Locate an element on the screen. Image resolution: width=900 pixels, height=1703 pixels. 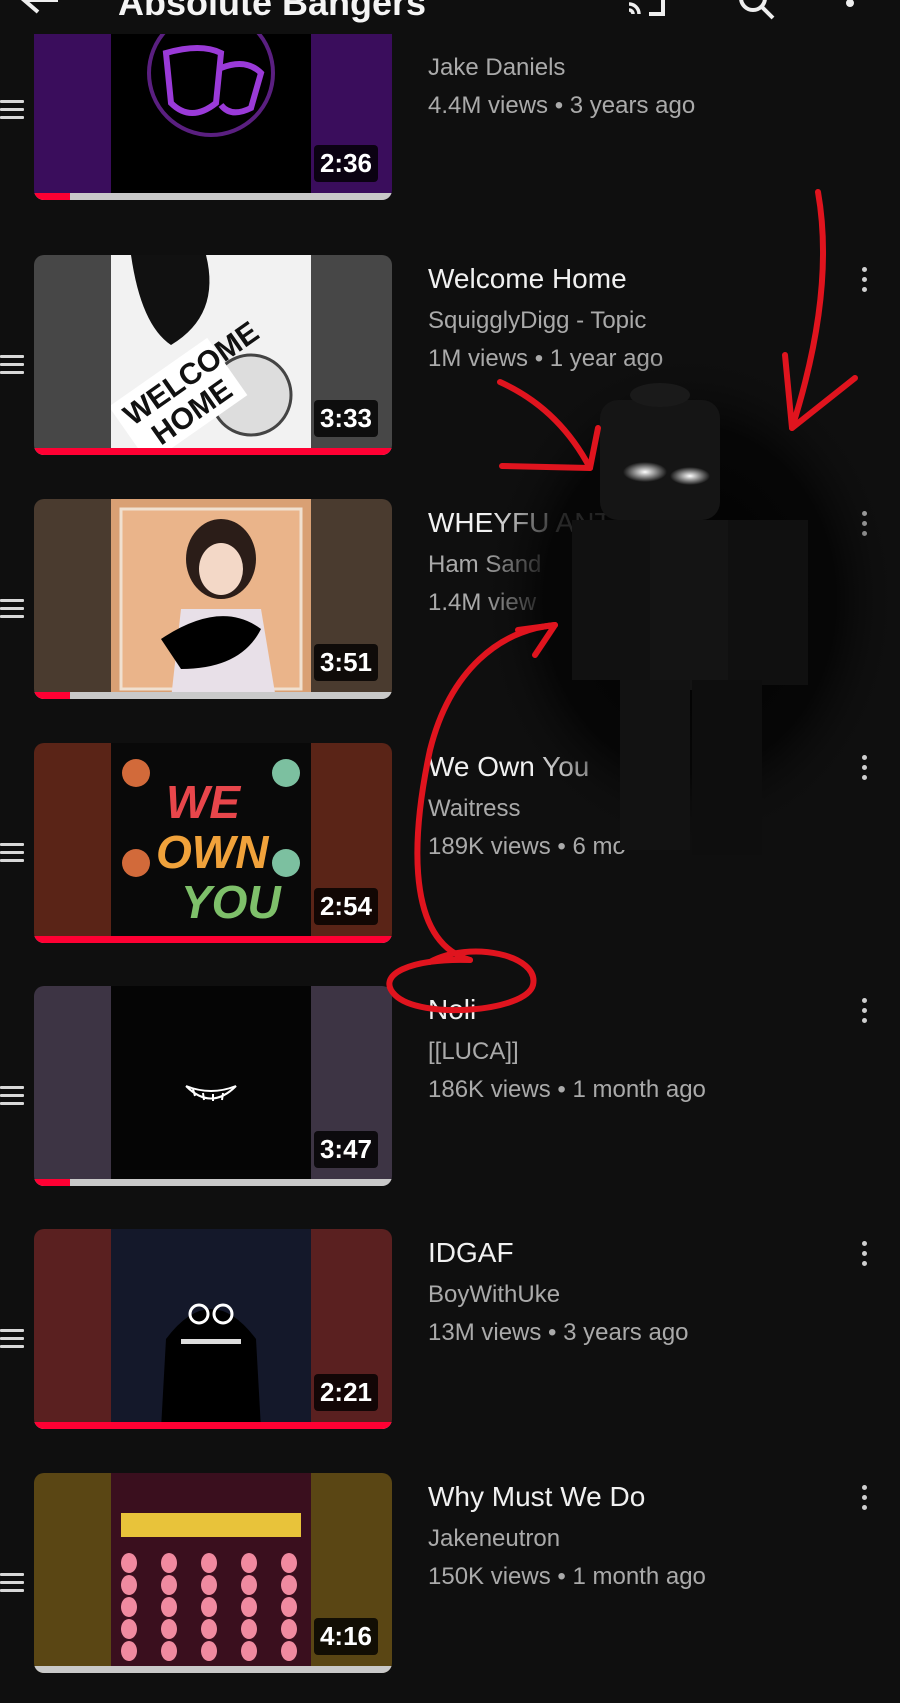
video-title: IDGAF is located at coordinates (638, 1254).